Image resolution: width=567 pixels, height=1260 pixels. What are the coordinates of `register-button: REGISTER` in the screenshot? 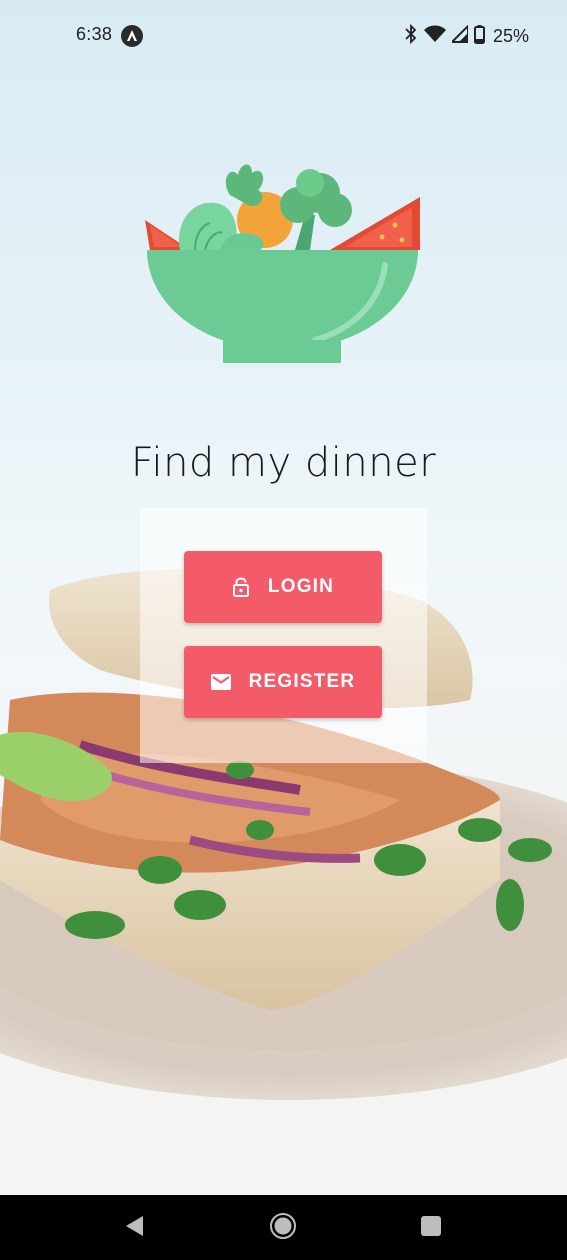 It's located at (283, 682).